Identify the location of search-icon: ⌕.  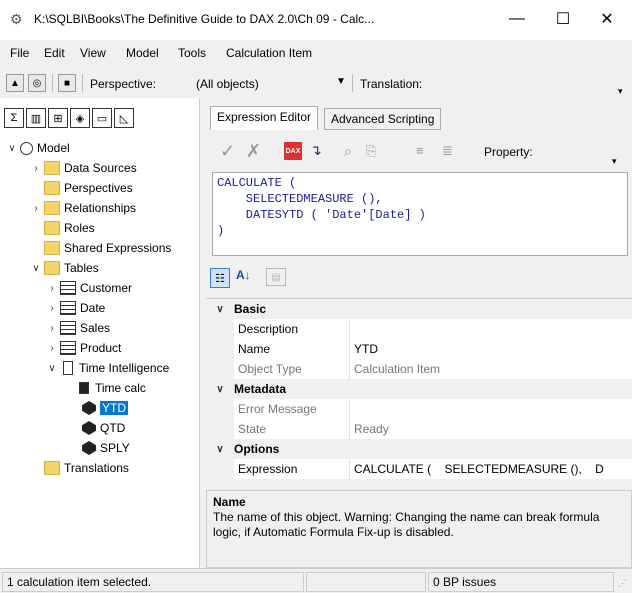
(348, 151).